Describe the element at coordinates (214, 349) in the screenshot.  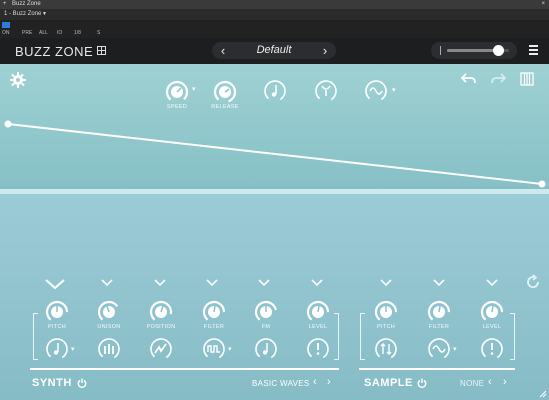
I see `wave-icon` at that location.